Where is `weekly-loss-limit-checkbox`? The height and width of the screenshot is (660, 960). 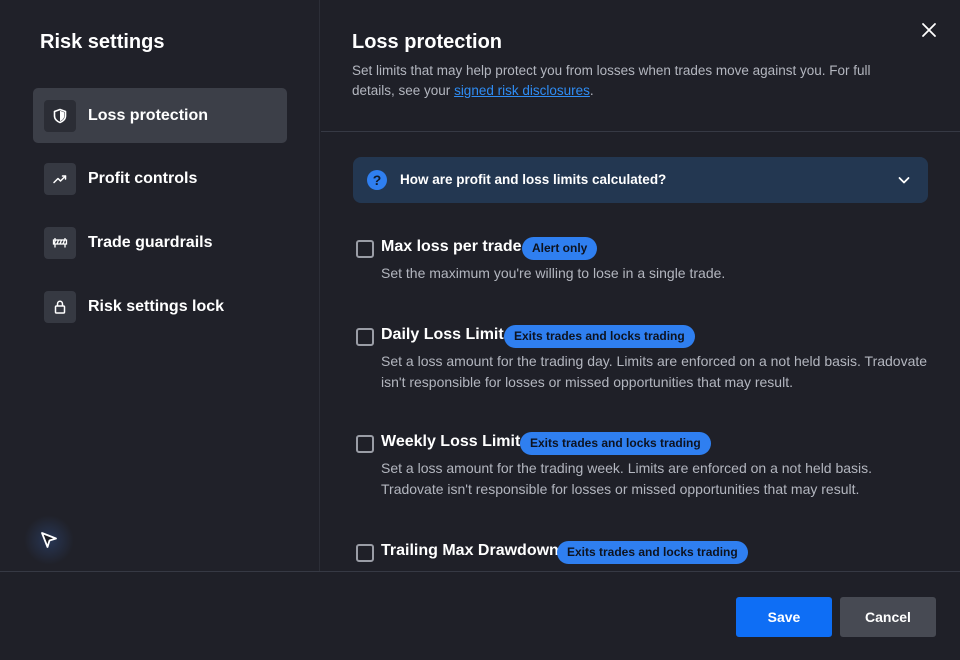 weekly-loss-limit-checkbox is located at coordinates (365, 444).